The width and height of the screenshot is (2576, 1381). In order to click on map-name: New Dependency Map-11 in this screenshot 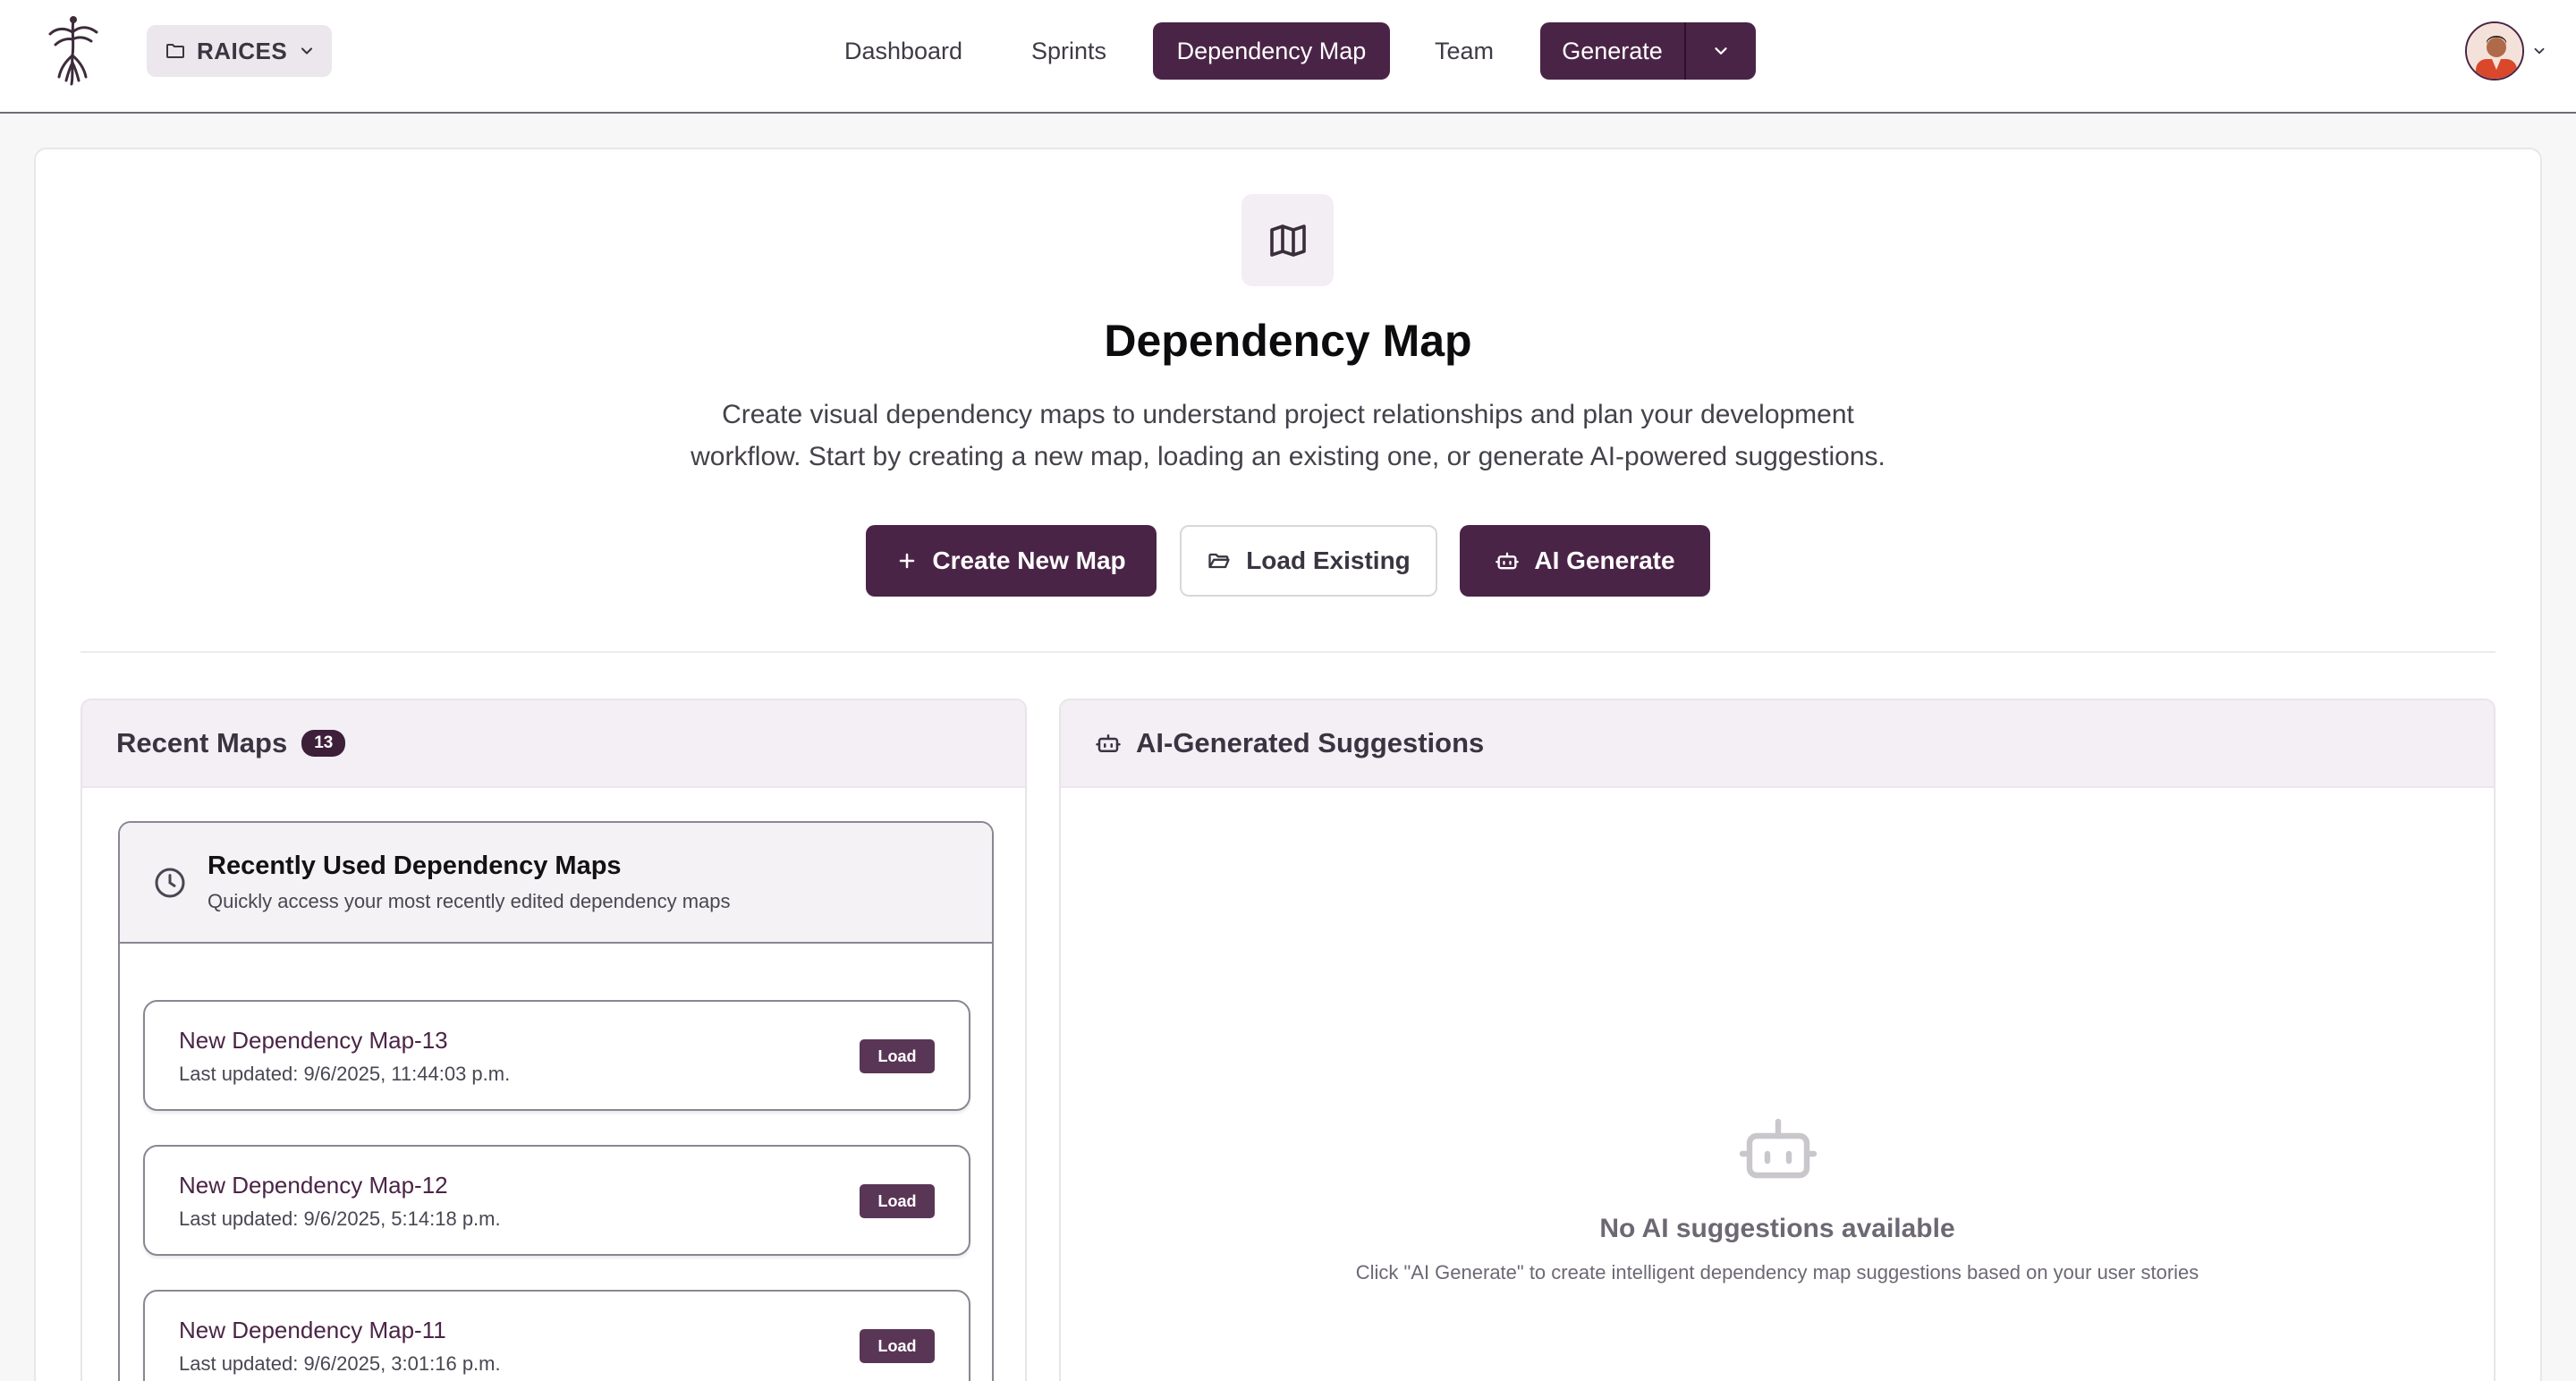, I will do `click(312, 1330)`.